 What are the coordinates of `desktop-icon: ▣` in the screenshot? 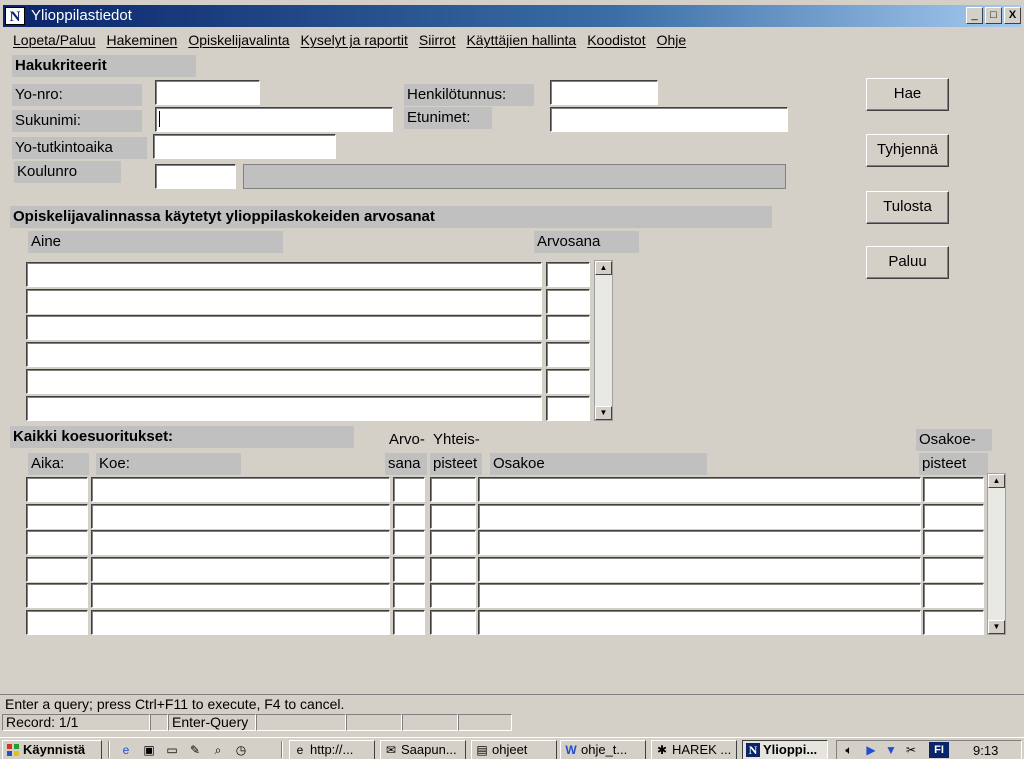 It's located at (149, 750).